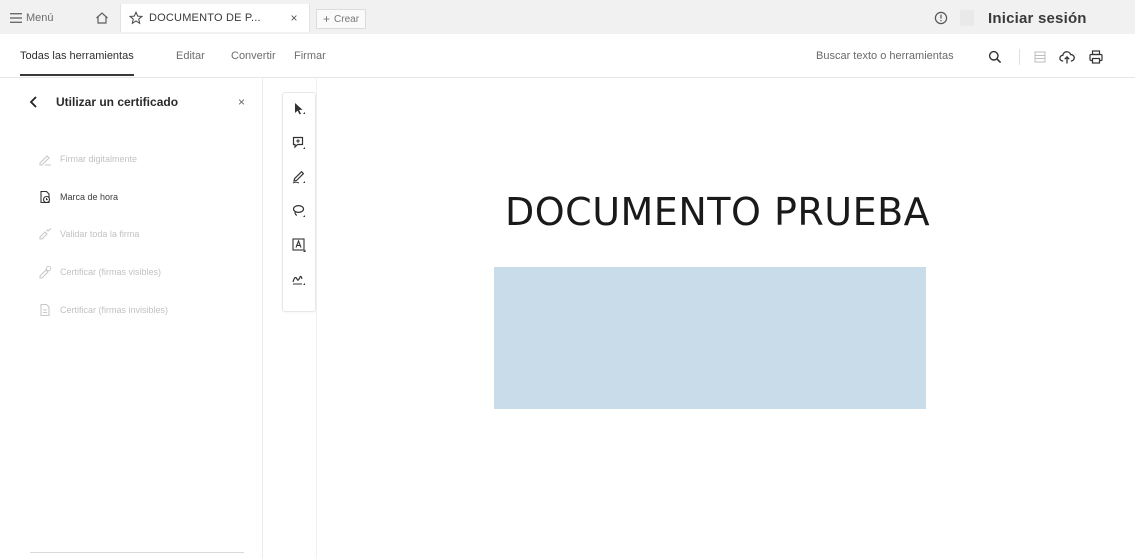 This screenshot has width=1135, height=559. Describe the element at coordinates (114, 310) in the screenshot. I see `certify-invisible-label: Certificar (firmas invisibles)` at that location.